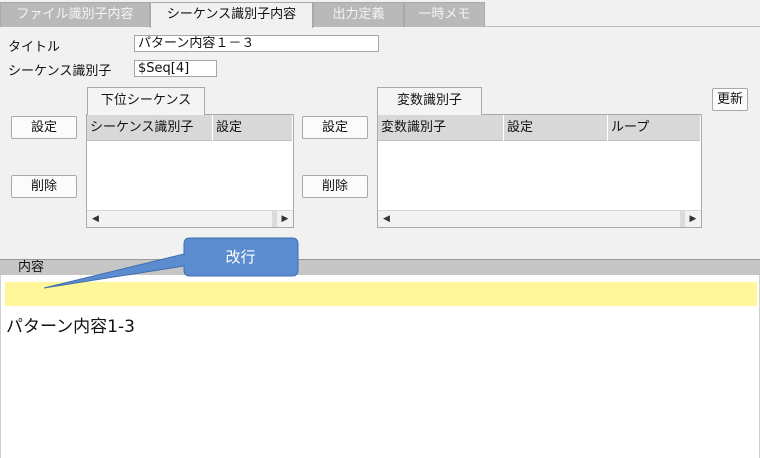 This screenshot has width=760, height=458. Describe the element at coordinates (381, 294) in the screenshot. I see `line-break-highlight` at that location.